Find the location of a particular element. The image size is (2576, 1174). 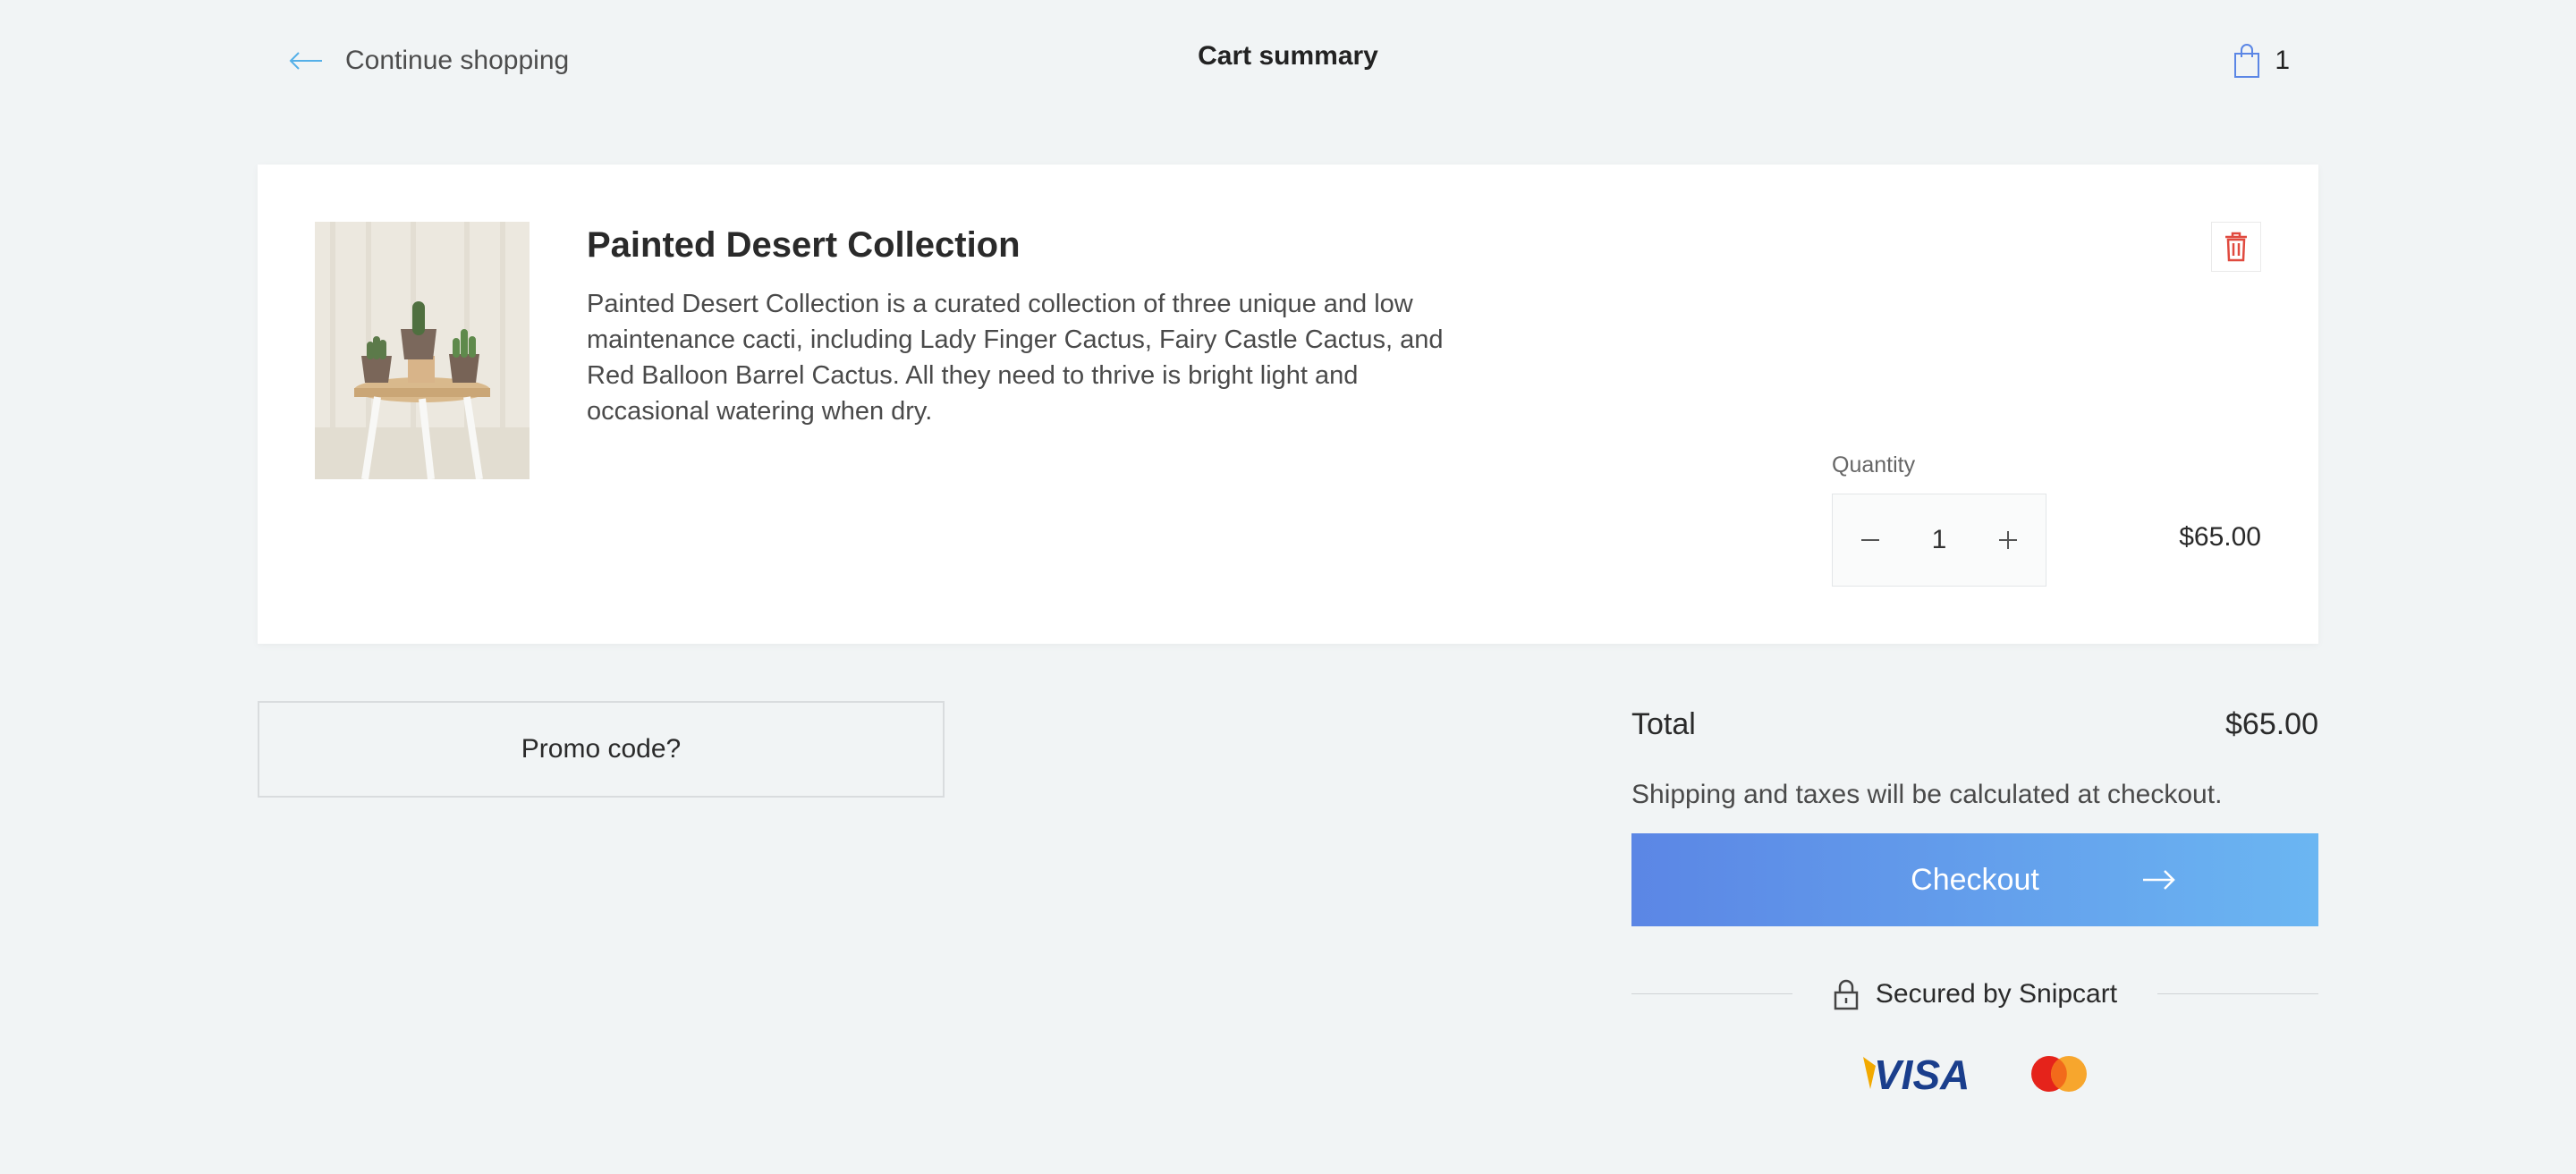

quantity-value: 1 is located at coordinates (1939, 539).